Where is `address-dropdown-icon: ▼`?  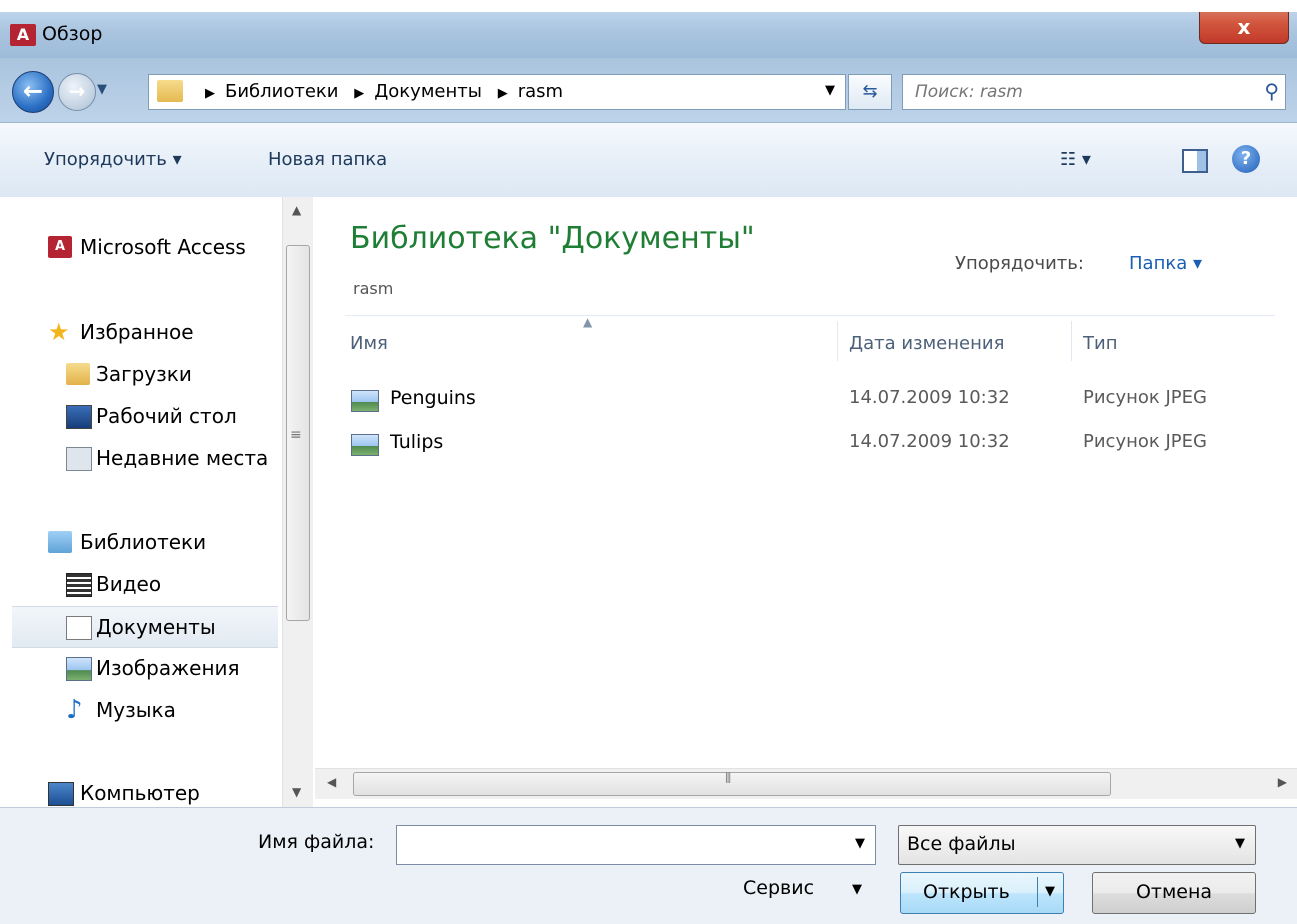
address-dropdown-icon: ▼ is located at coordinates (830, 90).